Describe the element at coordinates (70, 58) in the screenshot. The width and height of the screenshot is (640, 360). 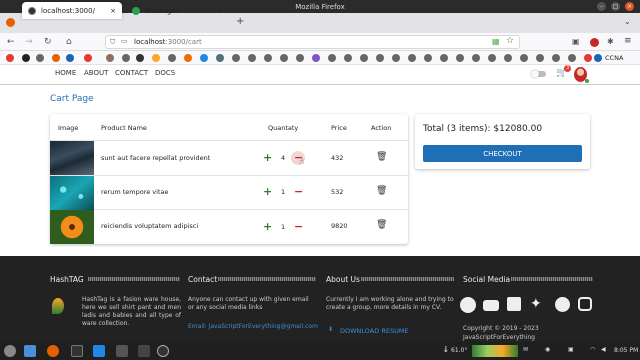
I see `bookmark-v-icon` at that location.